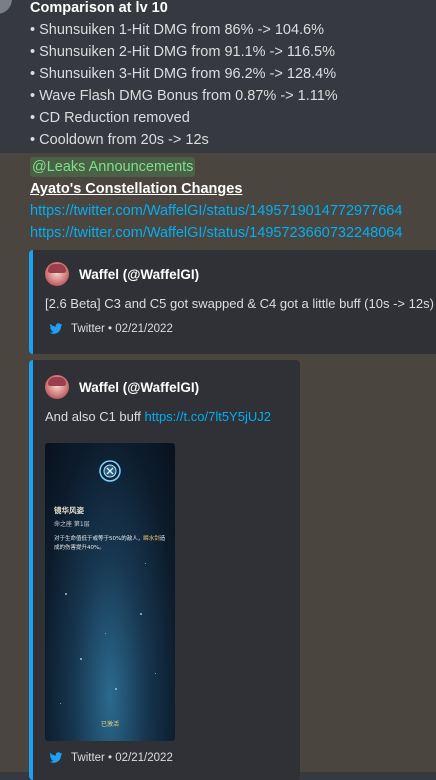 The width and height of the screenshot is (436, 780). What do you see at coordinates (99, 8) in the screenshot?
I see `comparison-title: Comparison at lv 10` at bounding box center [99, 8].